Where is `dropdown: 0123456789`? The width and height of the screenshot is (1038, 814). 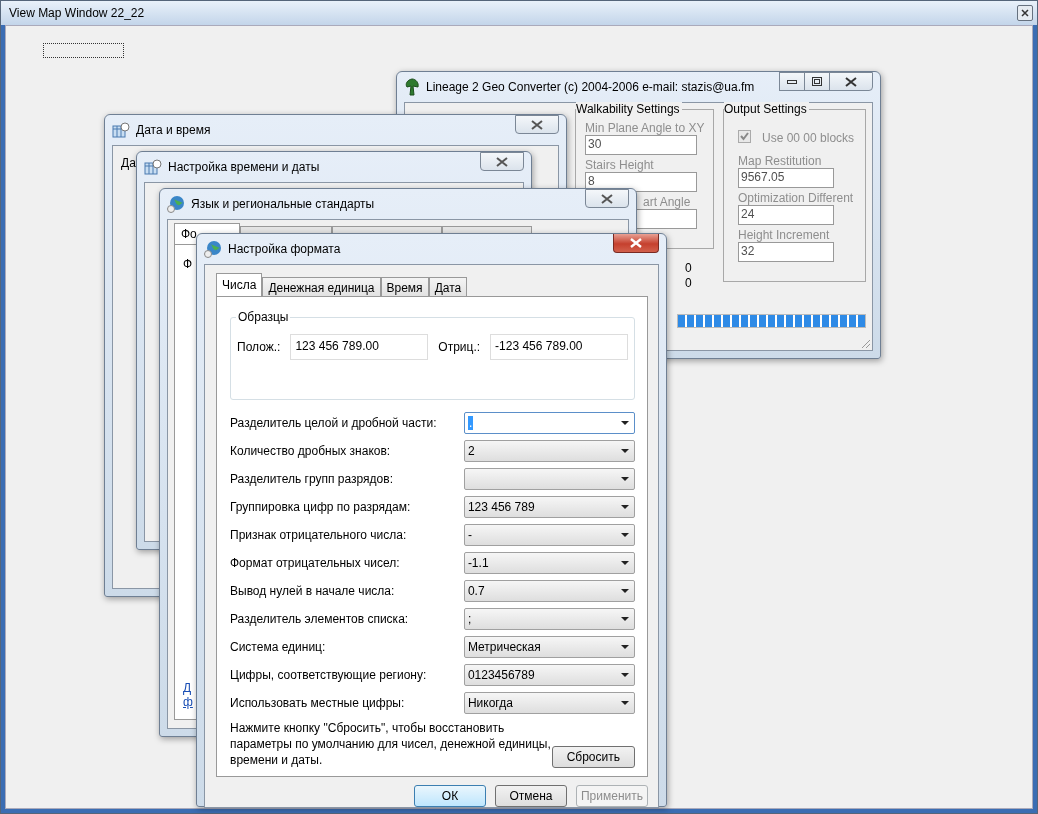
dropdown: 0123456789 is located at coordinates (549, 675).